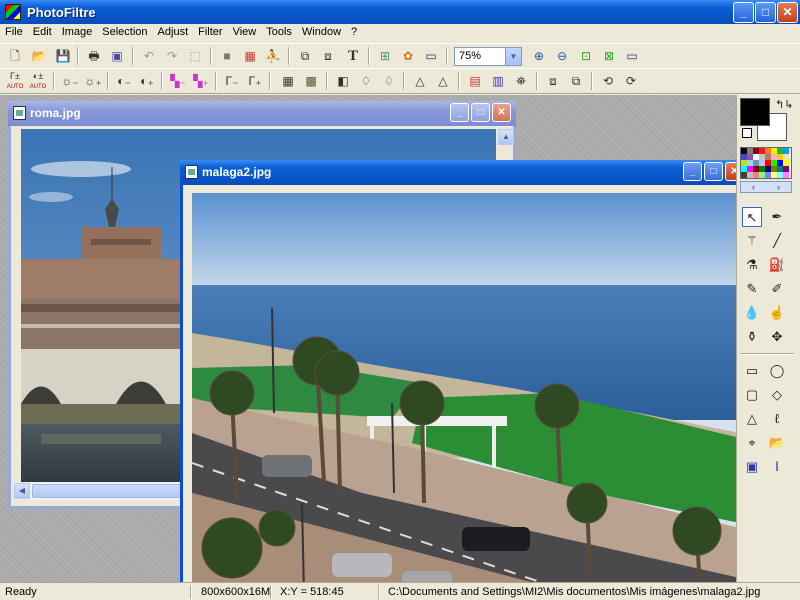  I want to click on rounded-rect-select-icon: ▢, so click(752, 395).